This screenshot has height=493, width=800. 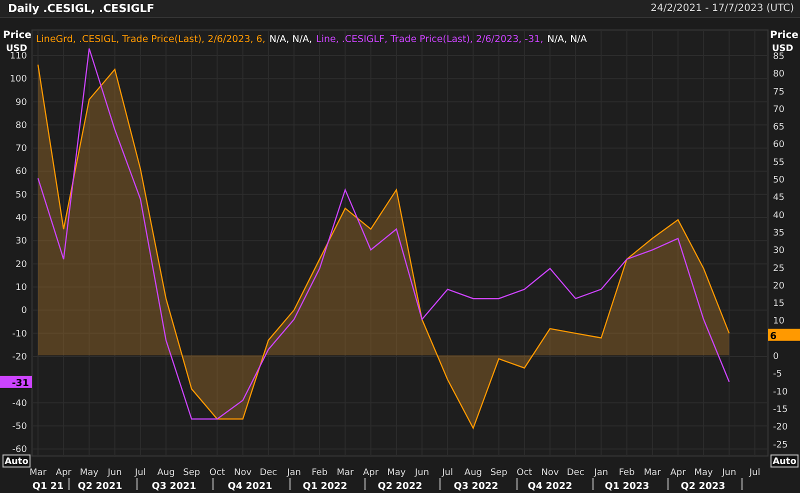 What do you see at coordinates (627, 486) in the screenshot?
I see `quarter-label: Q1 2023` at bounding box center [627, 486].